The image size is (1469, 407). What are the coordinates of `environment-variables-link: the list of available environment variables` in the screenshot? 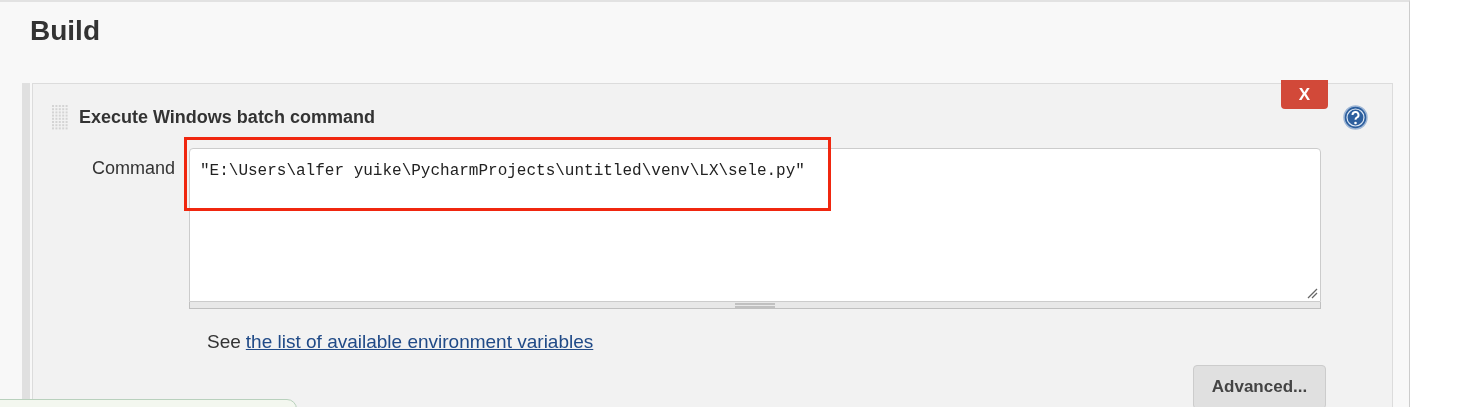 It's located at (419, 342).